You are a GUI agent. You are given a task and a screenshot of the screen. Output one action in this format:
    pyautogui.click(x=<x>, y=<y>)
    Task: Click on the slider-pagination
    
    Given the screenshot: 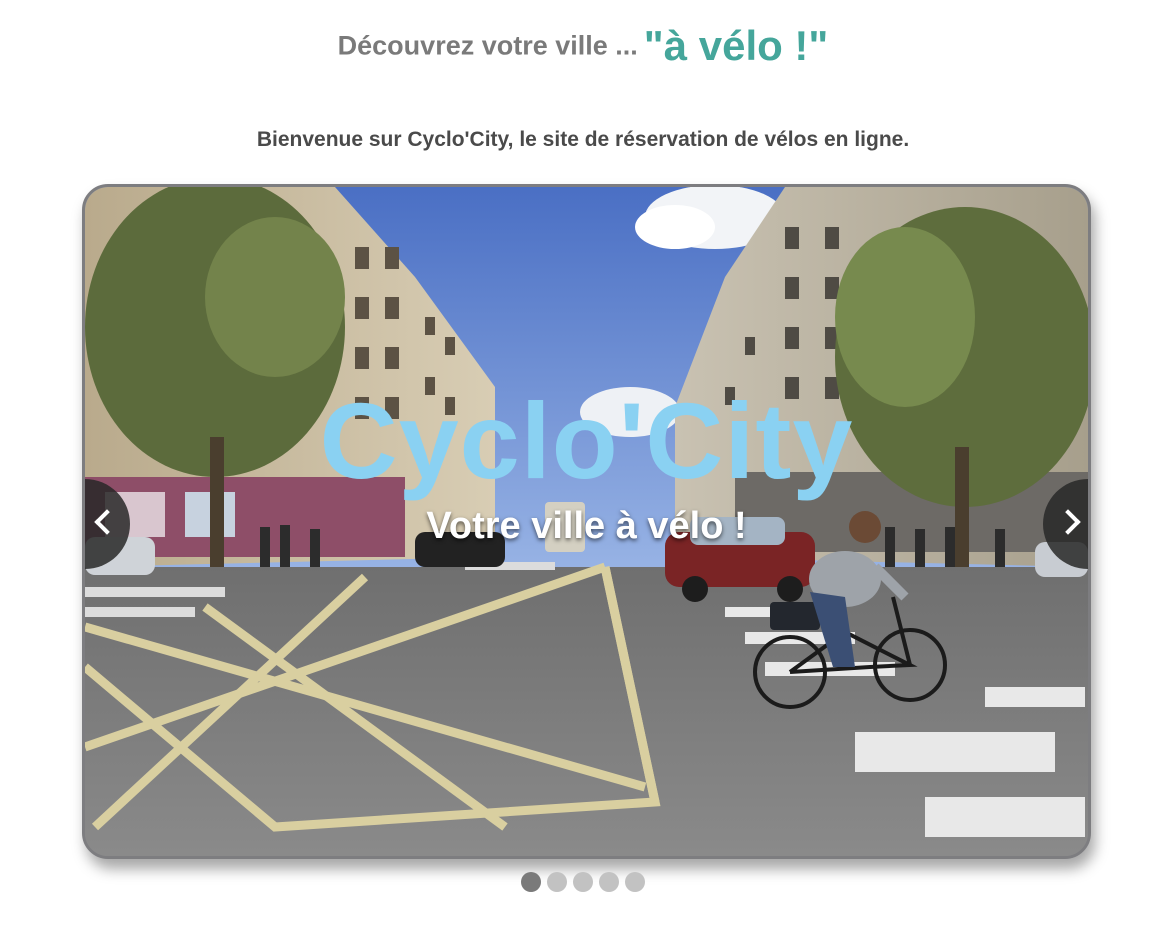 What is the action you would take?
    pyautogui.click(x=583, y=882)
    